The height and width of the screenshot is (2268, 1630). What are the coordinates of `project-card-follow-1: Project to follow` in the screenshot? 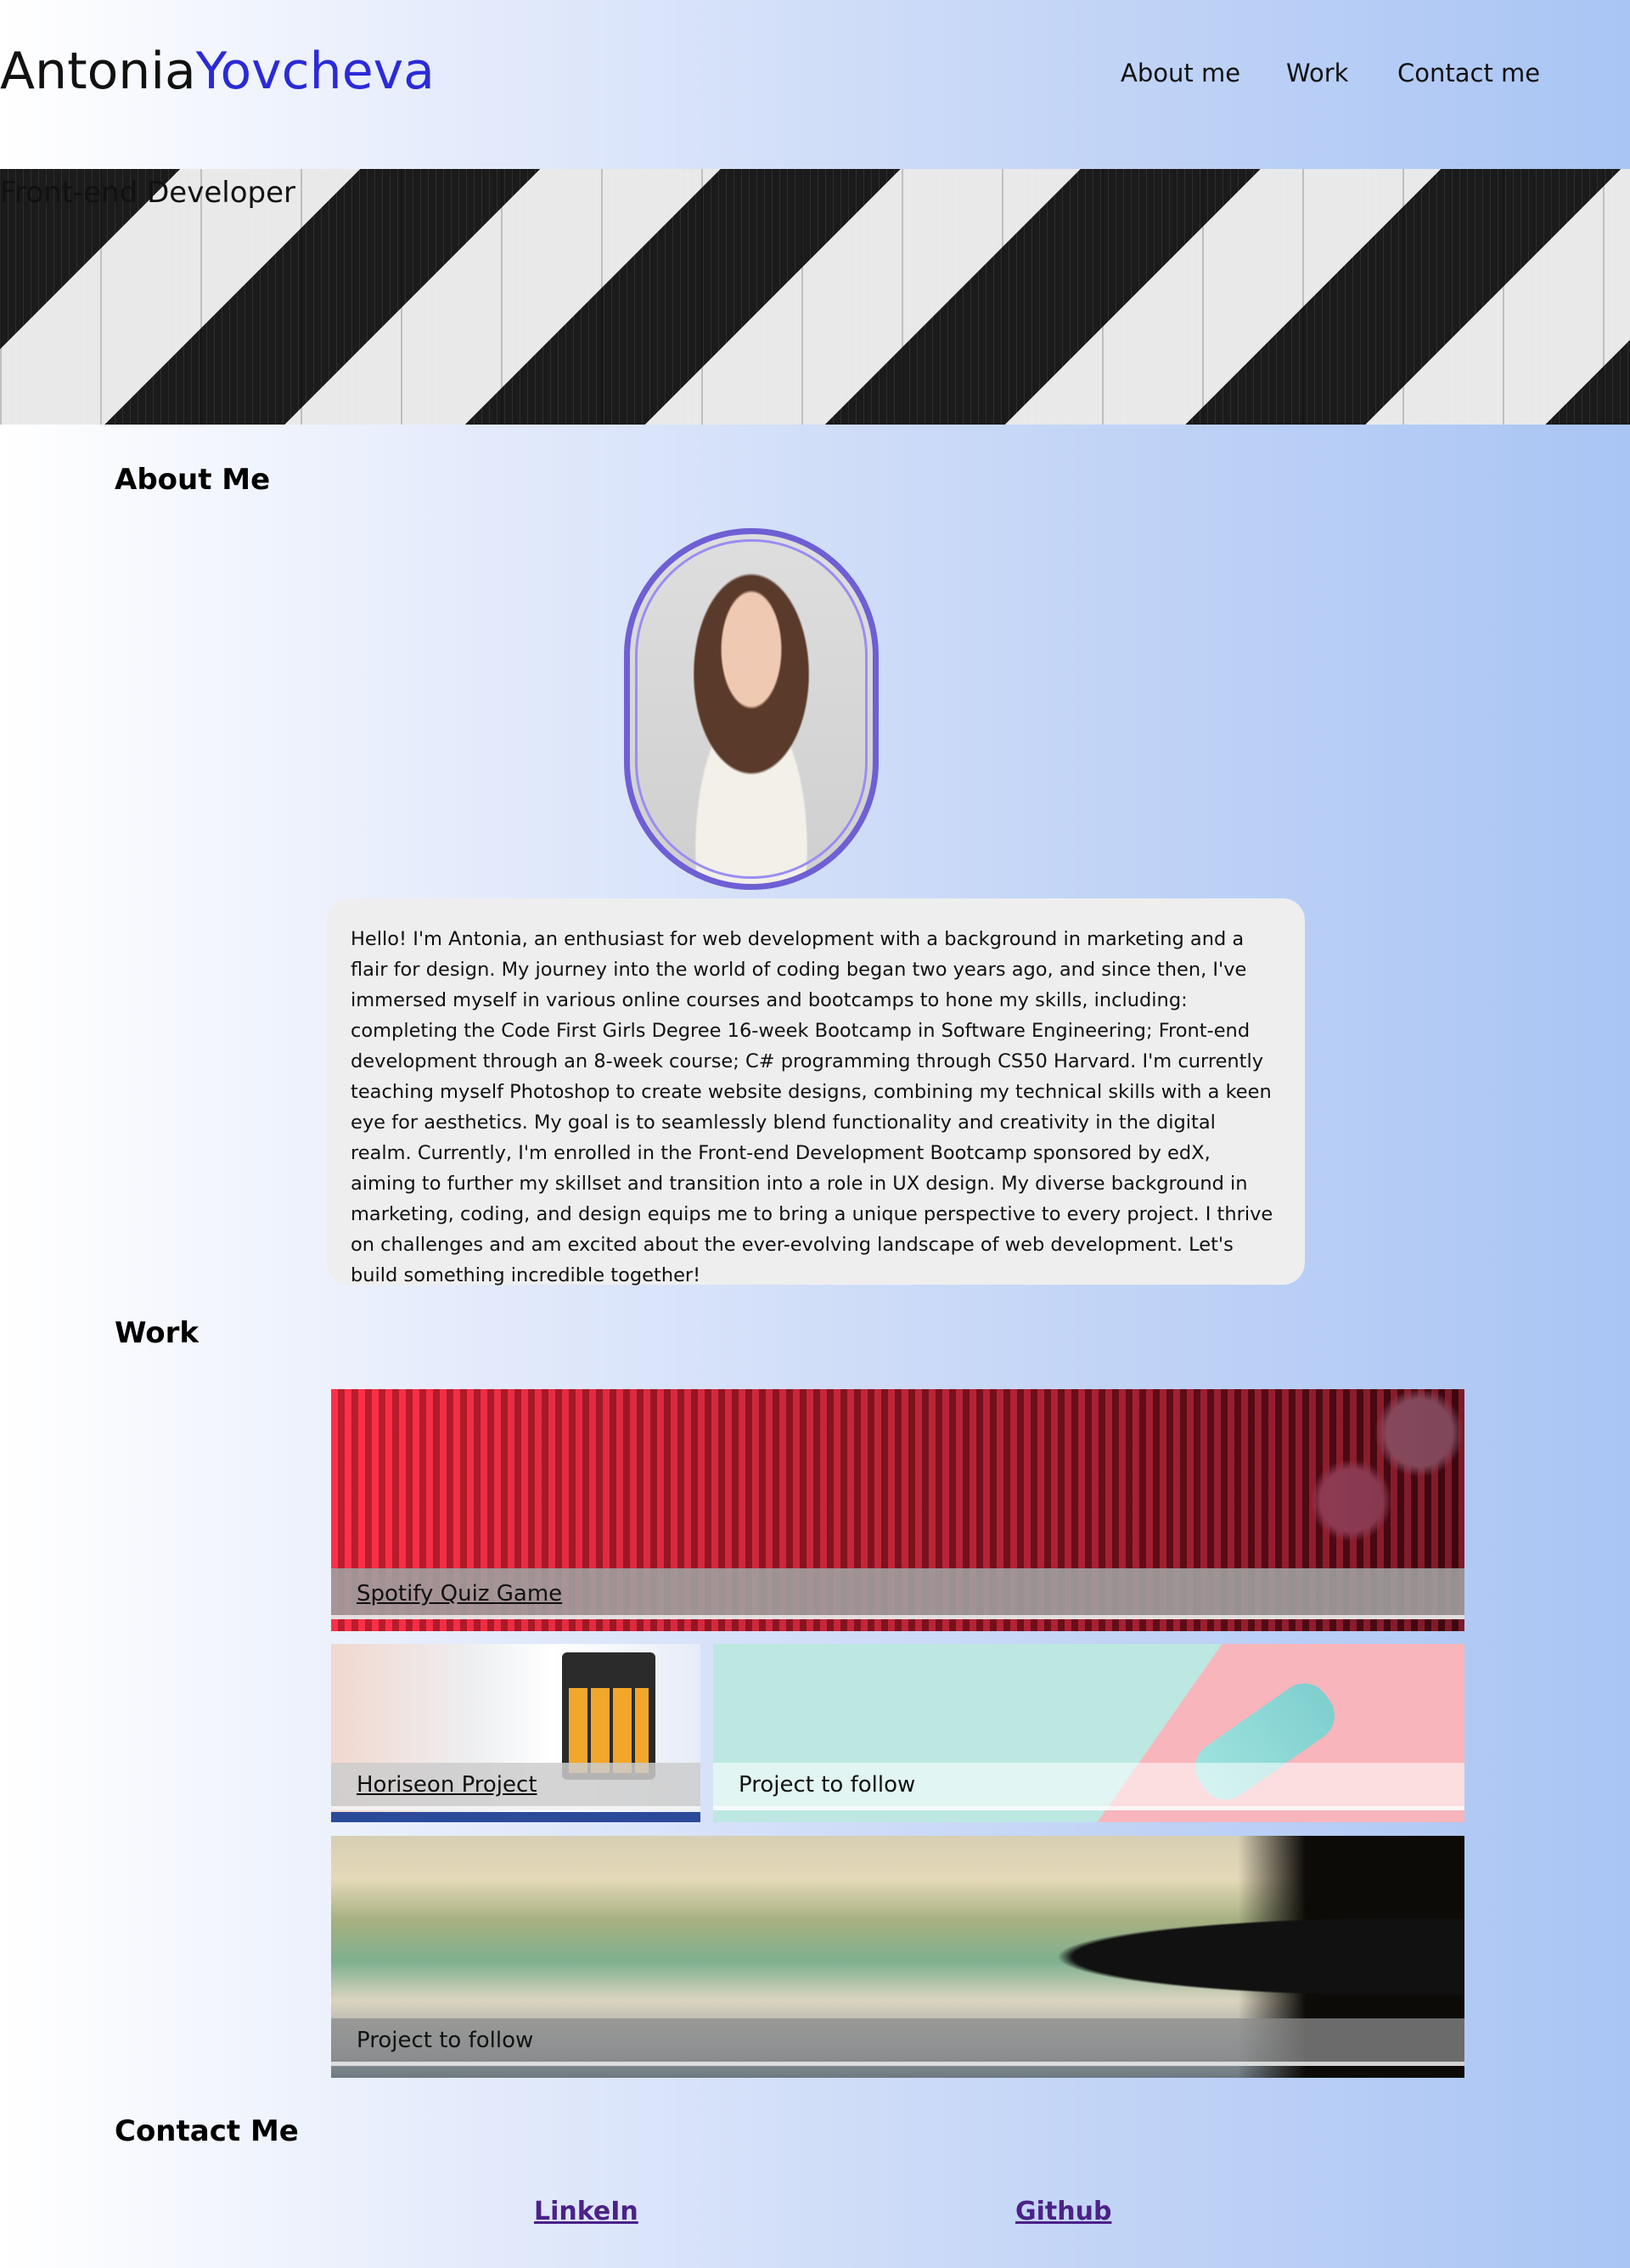 It's located at (1088, 1733).